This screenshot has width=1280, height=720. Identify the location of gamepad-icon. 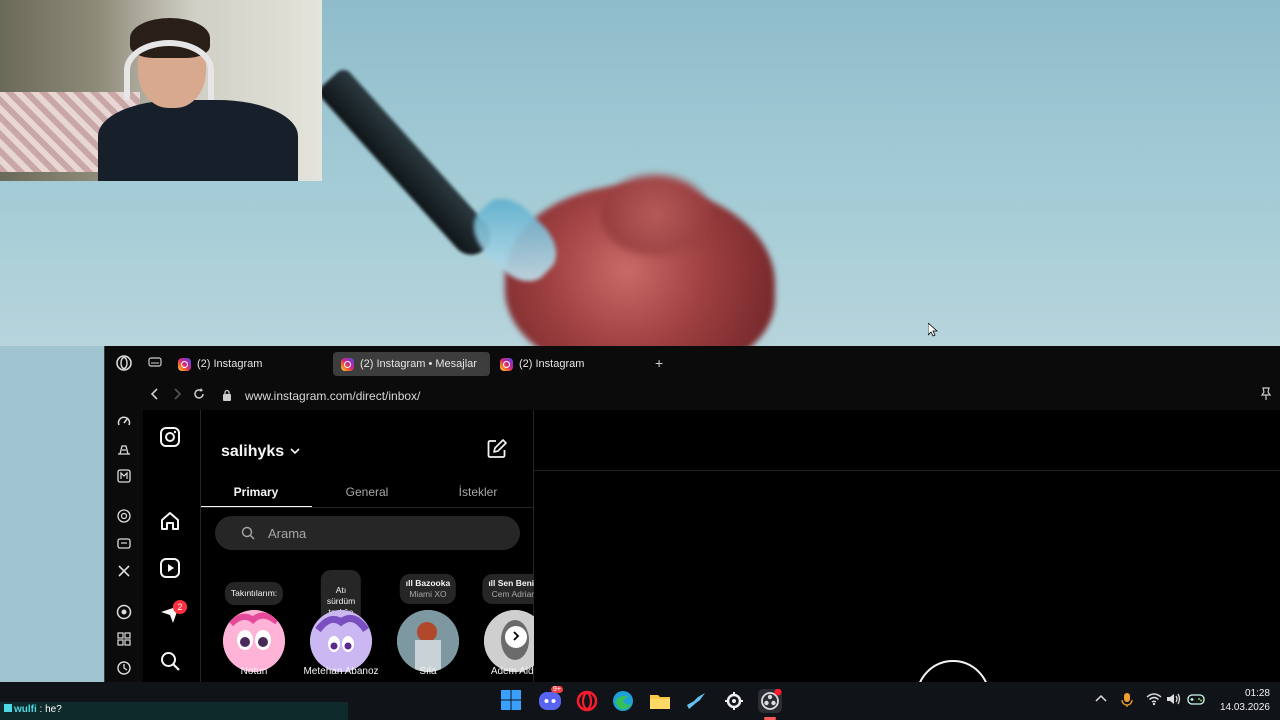
(1196, 700).